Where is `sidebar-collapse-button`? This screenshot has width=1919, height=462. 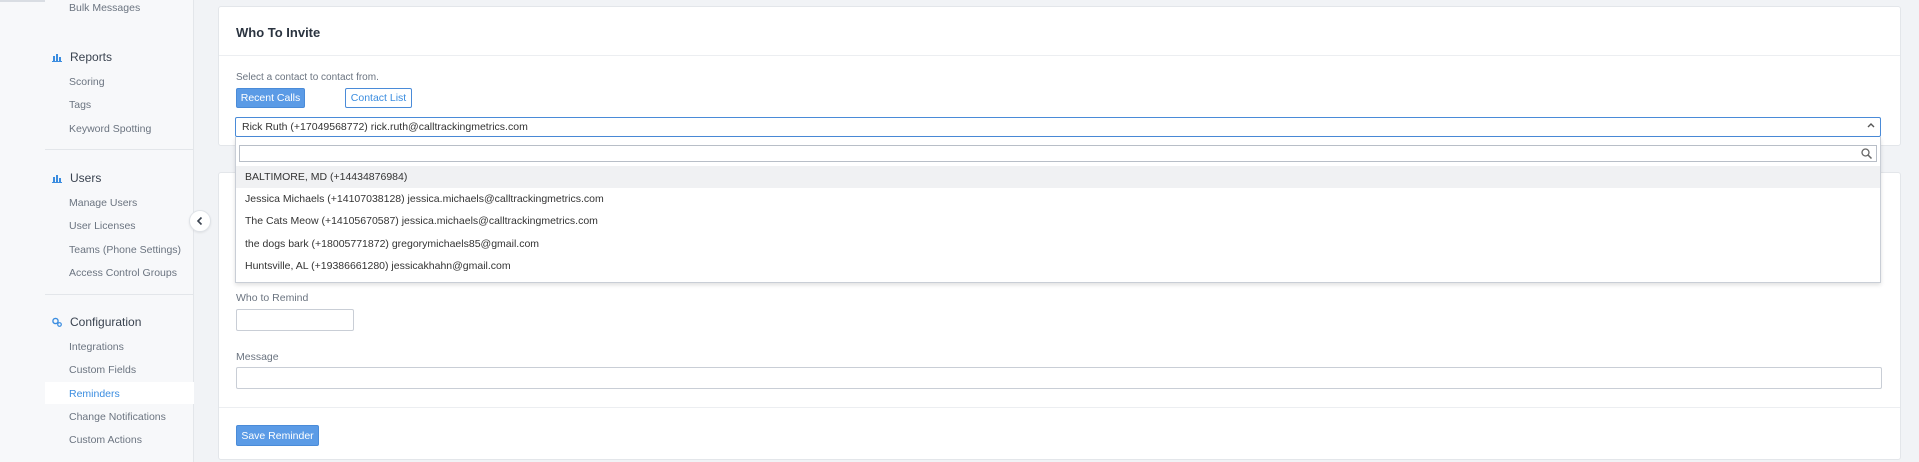 sidebar-collapse-button is located at coordinates (200, 221).